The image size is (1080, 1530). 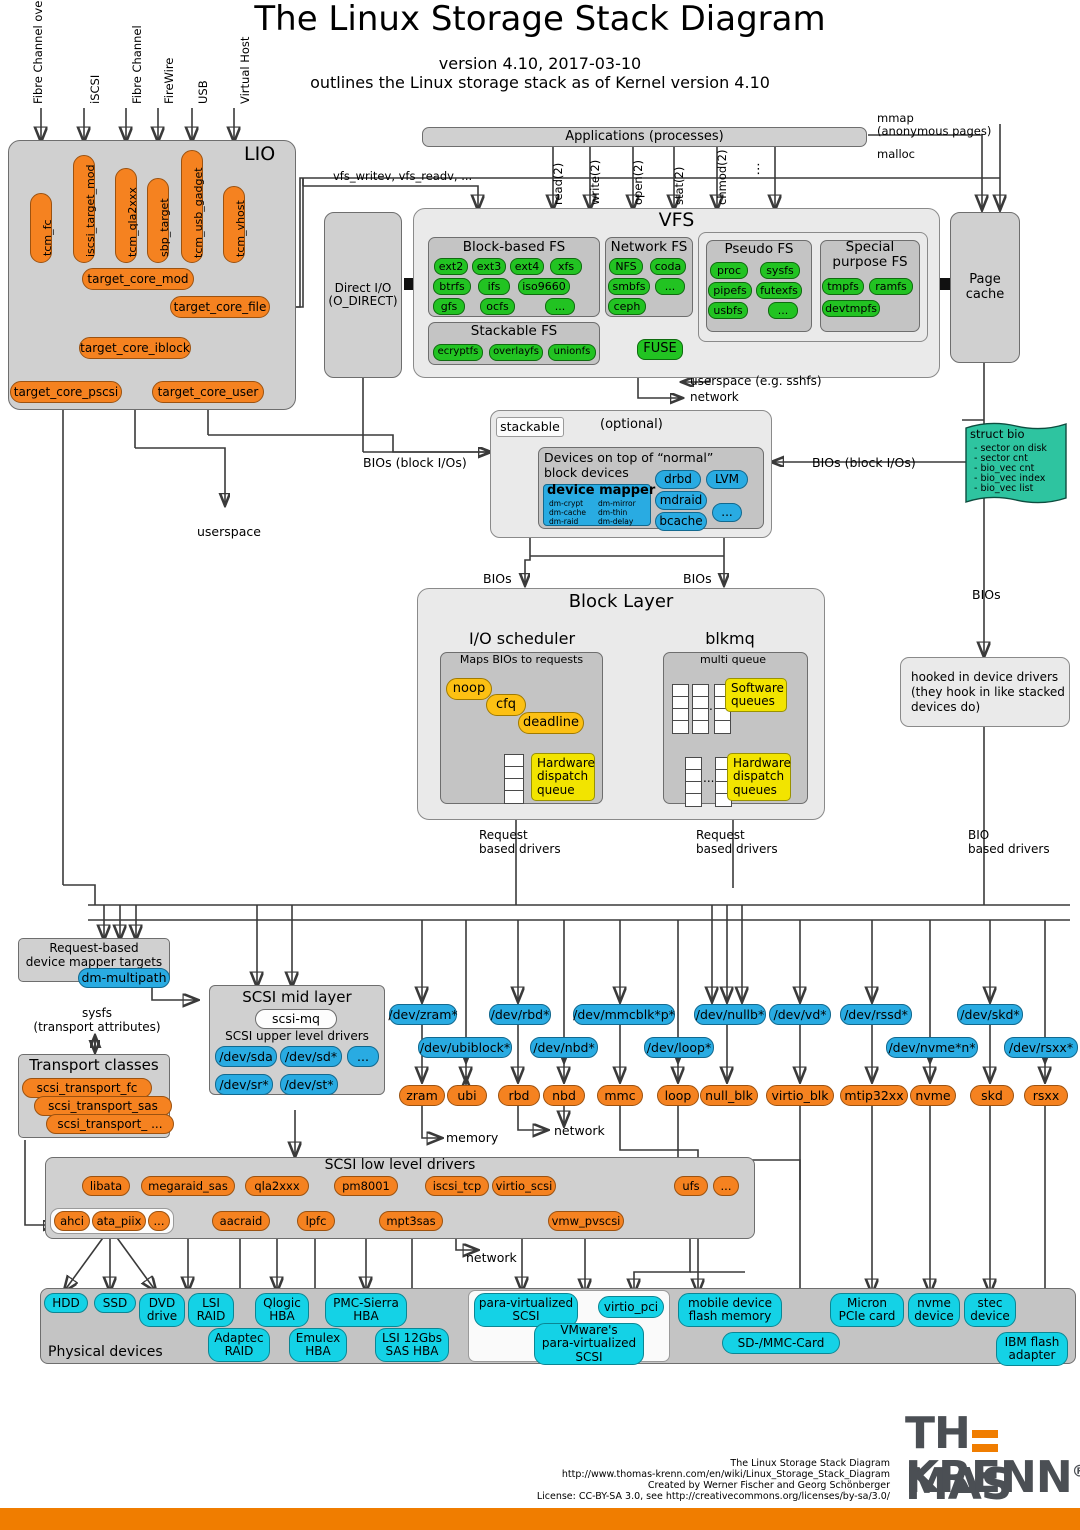 I want to click on fs-sysfs: sysfs, so click(x=780, y=270).